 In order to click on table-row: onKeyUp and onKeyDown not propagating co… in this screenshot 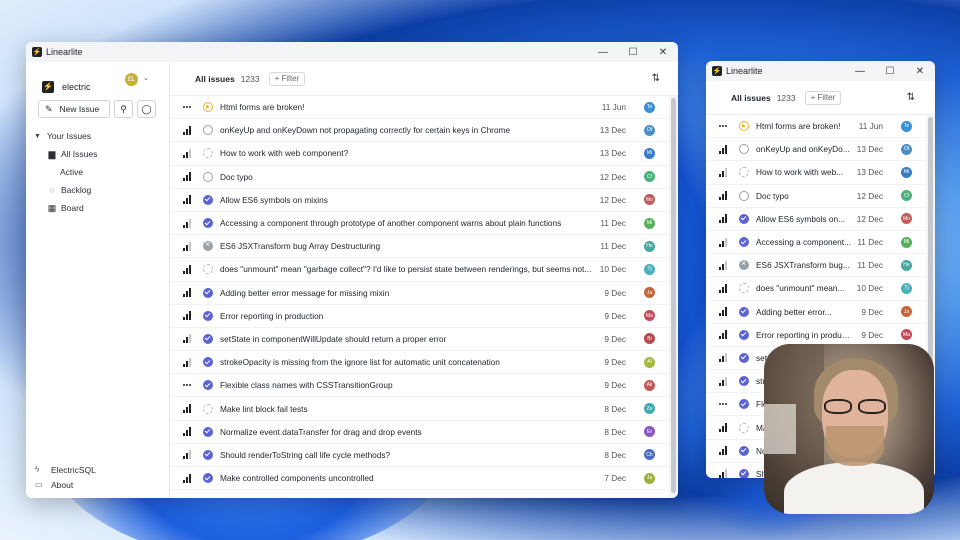, I will do `click(424, 131)`.